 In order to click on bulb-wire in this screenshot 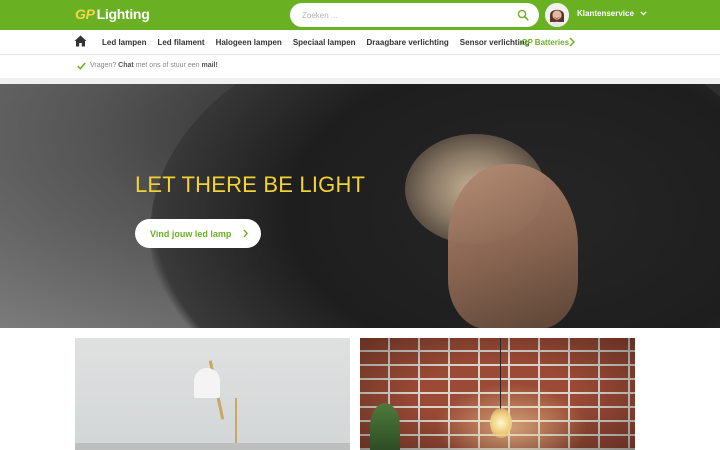, I will do `click(500, 374)`.